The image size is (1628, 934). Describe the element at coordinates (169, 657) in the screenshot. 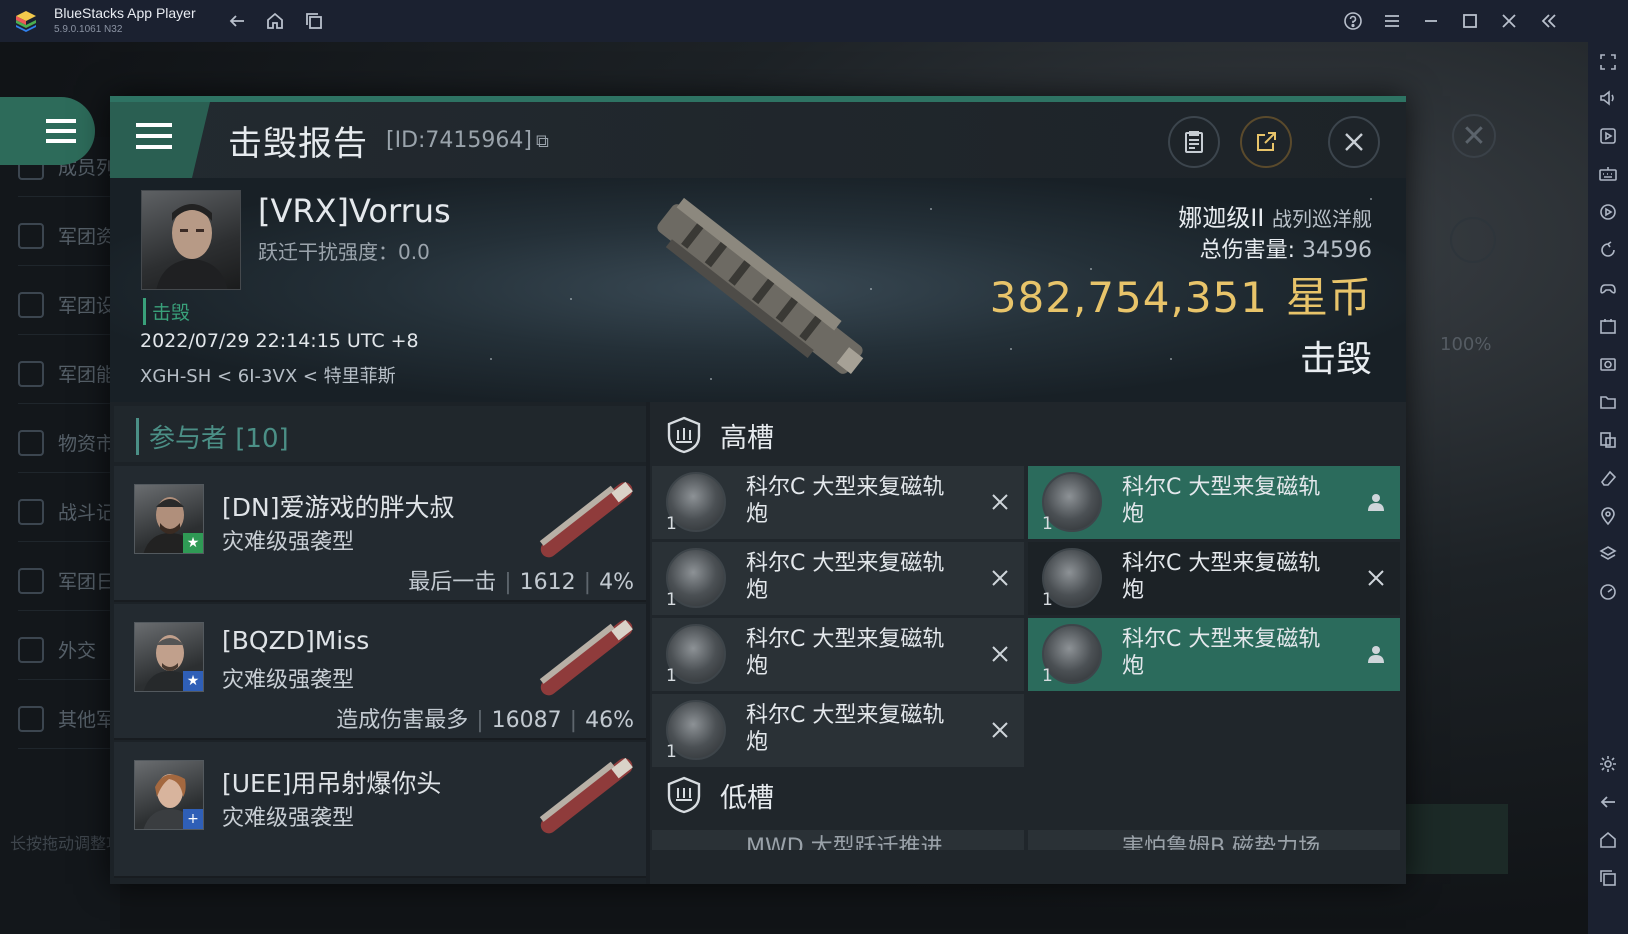

I see `participant-avatar: ★` at that location.